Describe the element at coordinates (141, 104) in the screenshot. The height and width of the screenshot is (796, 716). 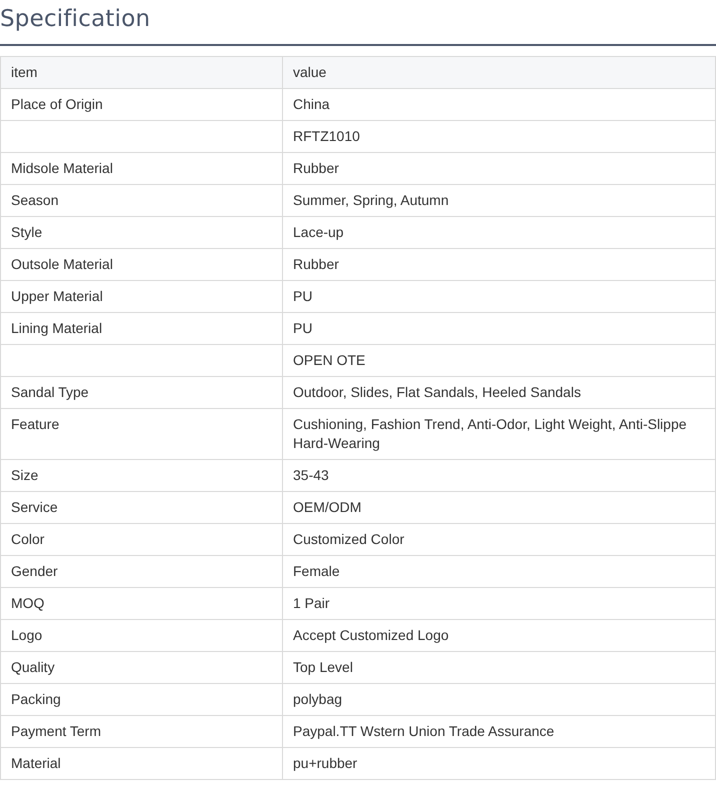
I see `table-cell: Place of Origin` at that location.